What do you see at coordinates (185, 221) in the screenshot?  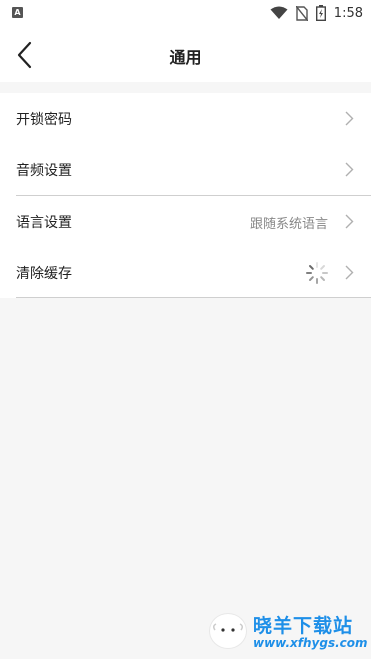 I see `language-settings-row: 语言设置 跟随系统语言` at bounding box center [185, 221].